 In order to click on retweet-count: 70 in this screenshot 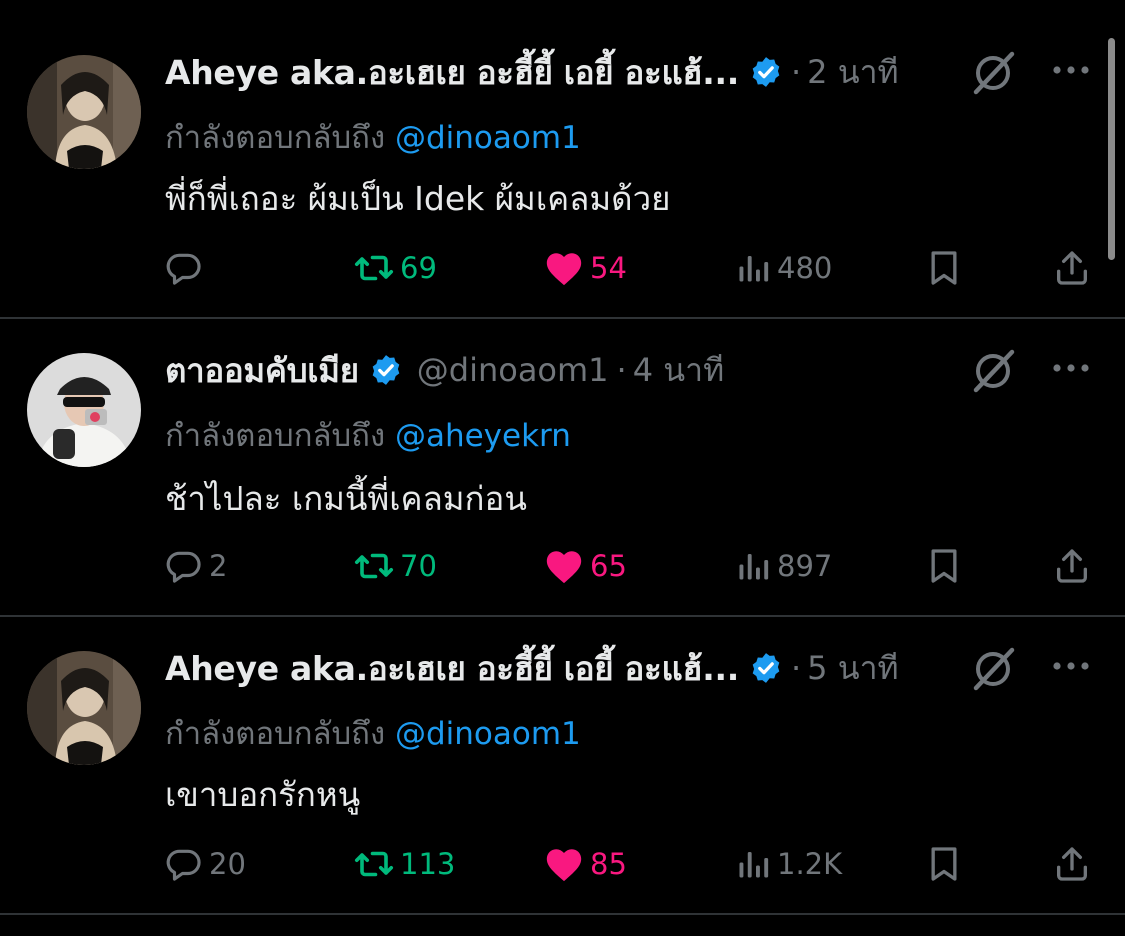, I will do `click(418, 566)`.